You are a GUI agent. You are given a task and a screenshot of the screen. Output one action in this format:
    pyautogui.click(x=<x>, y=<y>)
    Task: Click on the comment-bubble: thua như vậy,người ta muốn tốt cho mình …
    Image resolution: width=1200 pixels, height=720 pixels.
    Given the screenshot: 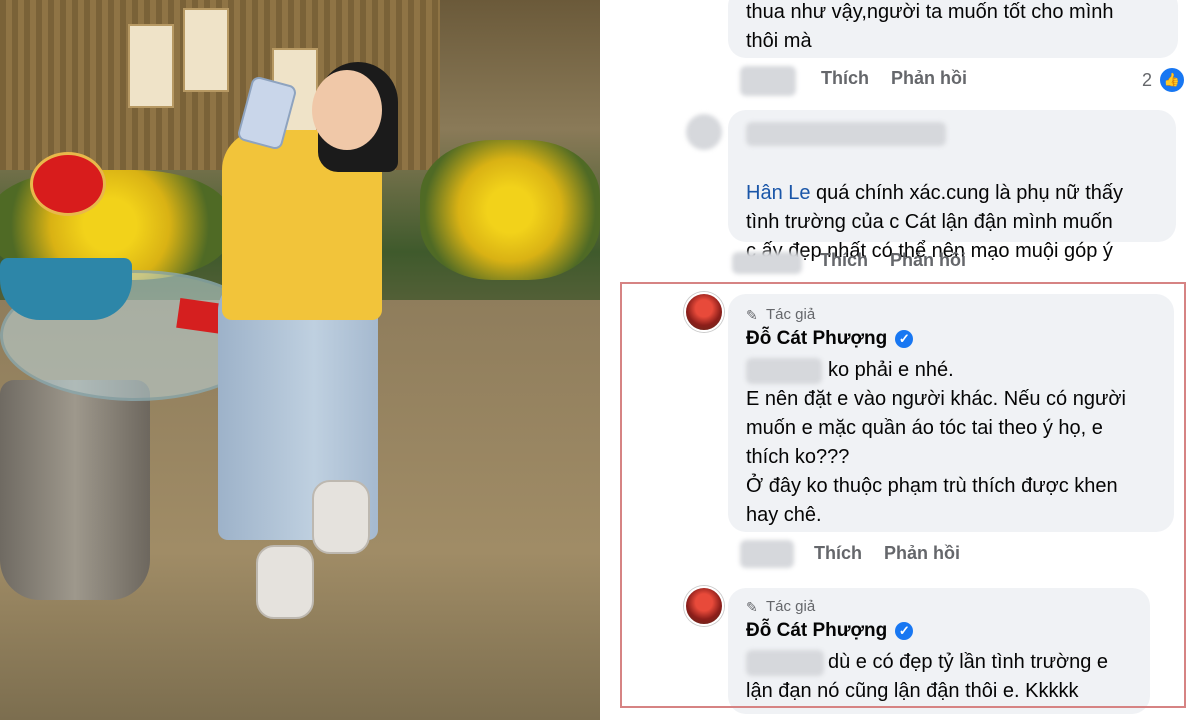 What is the action you would take?
    pyautogui.click(x=953, y=29)
    